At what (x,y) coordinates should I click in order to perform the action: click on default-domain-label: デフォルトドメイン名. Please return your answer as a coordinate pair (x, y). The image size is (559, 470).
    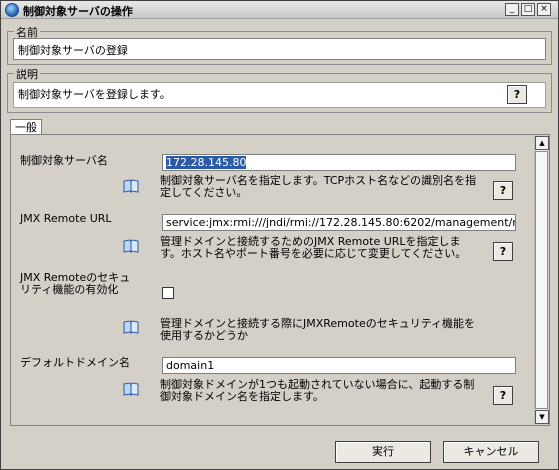
    Looking at the image, I should click on (75, 362).